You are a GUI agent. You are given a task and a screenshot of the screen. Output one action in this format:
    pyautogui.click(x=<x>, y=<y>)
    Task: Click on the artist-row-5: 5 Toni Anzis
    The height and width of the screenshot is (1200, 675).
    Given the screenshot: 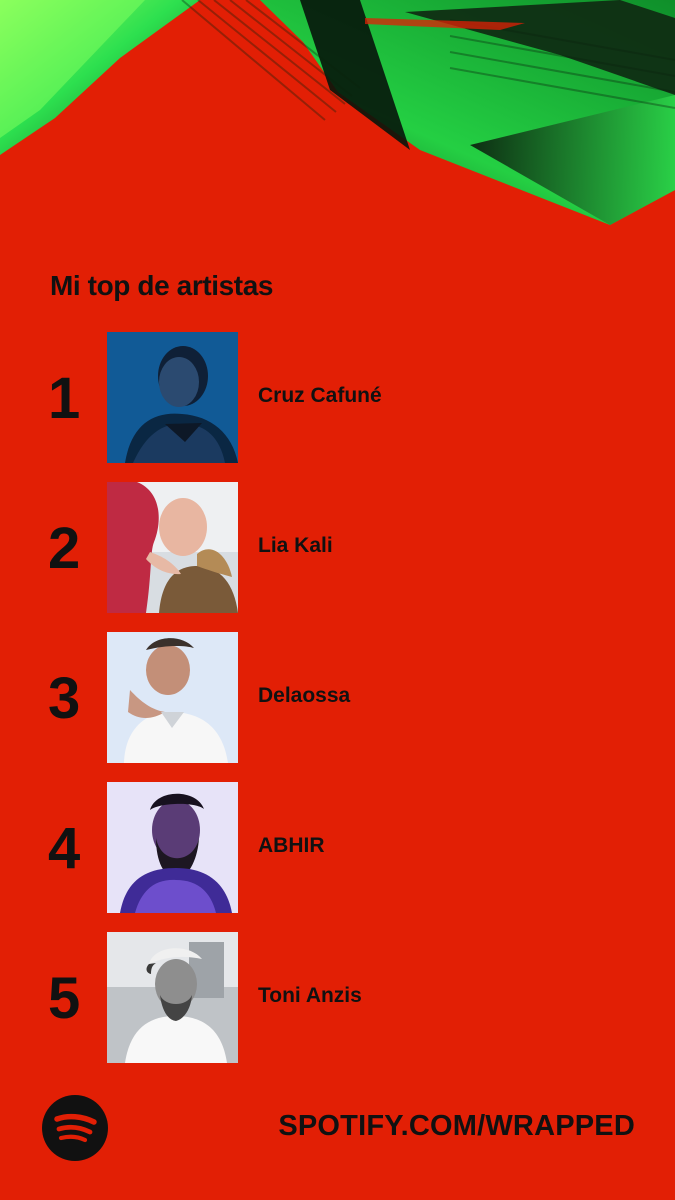 What is the action you would take?
    pyautogui.click(x=337, y=1007)
    